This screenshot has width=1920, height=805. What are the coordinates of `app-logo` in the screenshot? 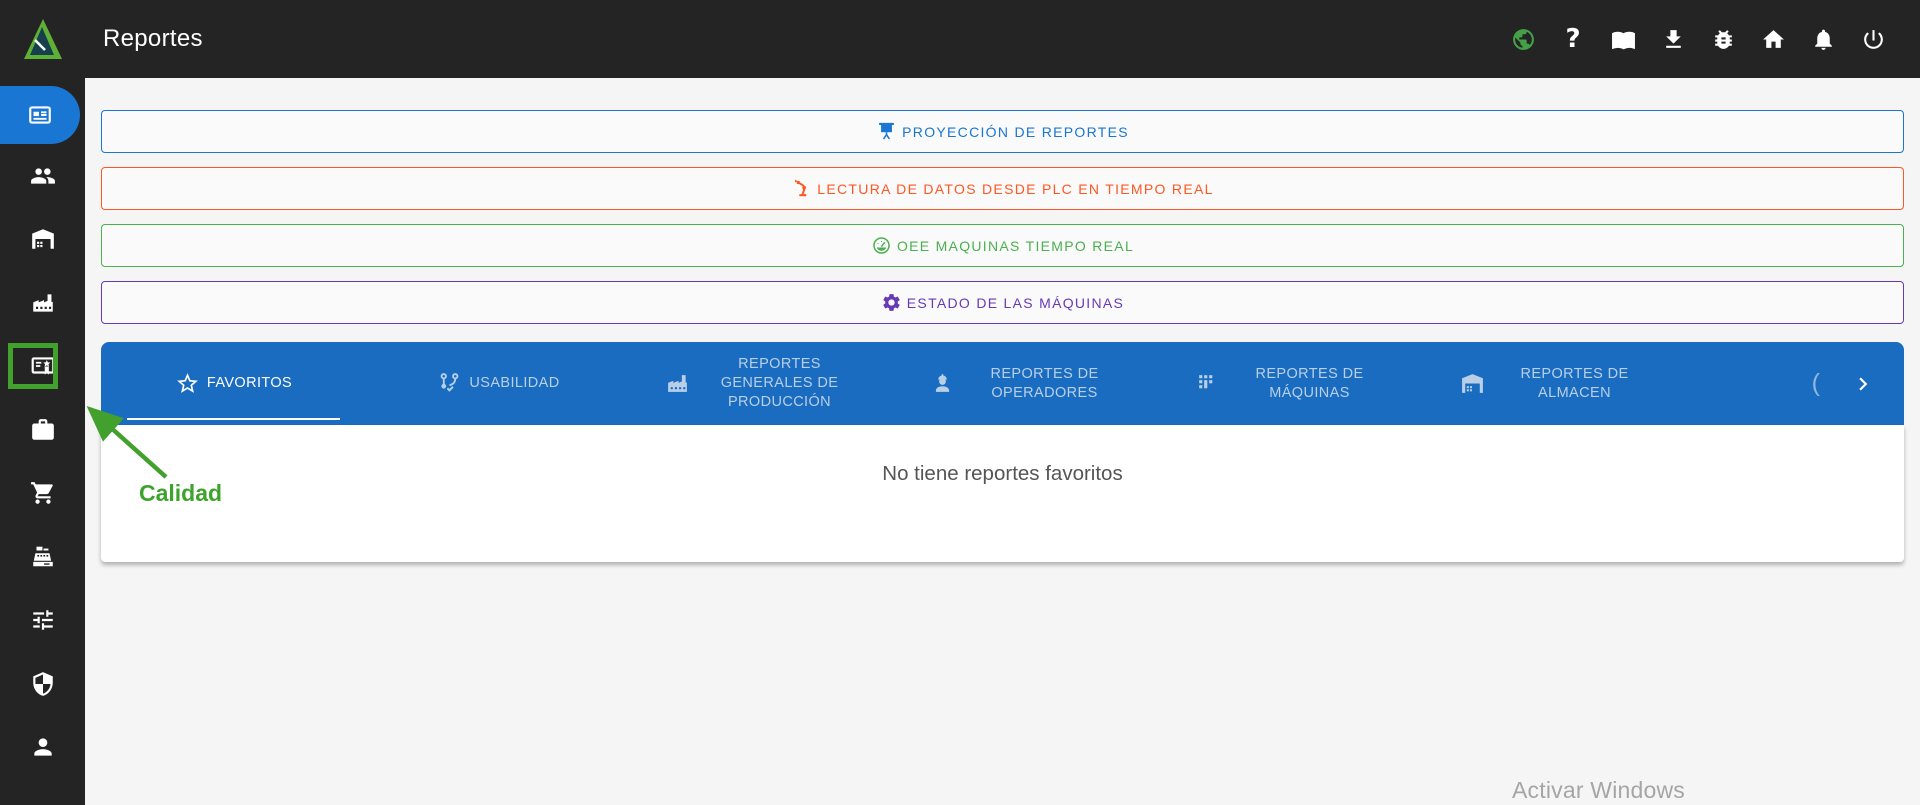 It's located at (42, 39).